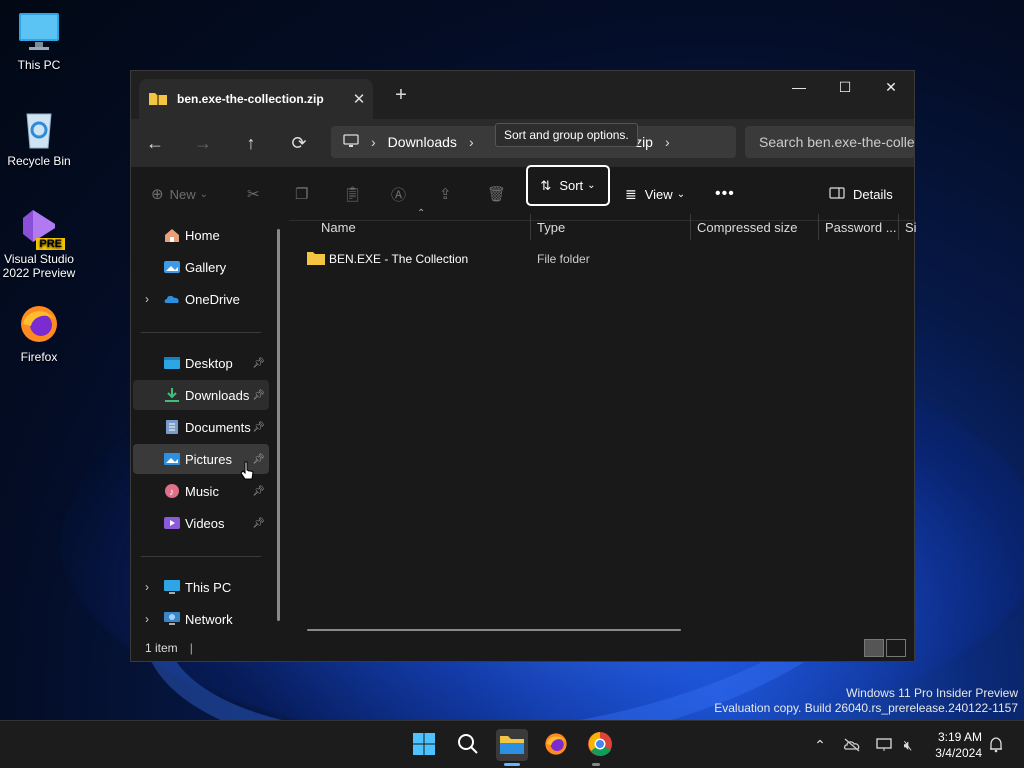 This screenshot has width=1024, height=768. Describe the element at coordinates (958, 745) in the screenshot. I see `system-clock: 3:19 AM 3/4/2024` at that location.